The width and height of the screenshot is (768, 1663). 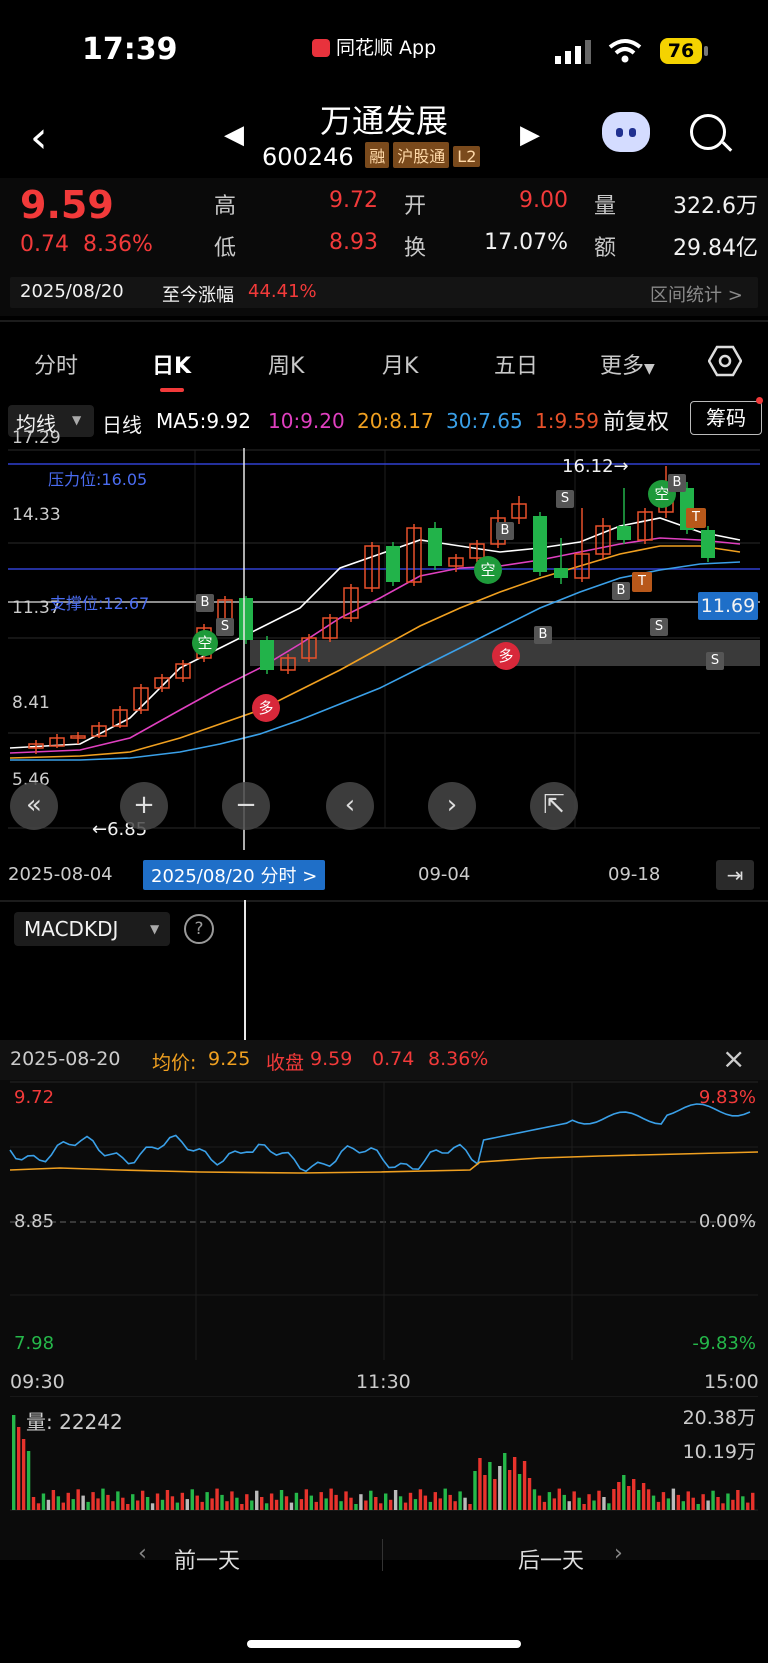 What do you see at coordinates (207, 1559) in the screenshot?
I see `prev-day-button: 前一天` at bounding box center [207, 1559].